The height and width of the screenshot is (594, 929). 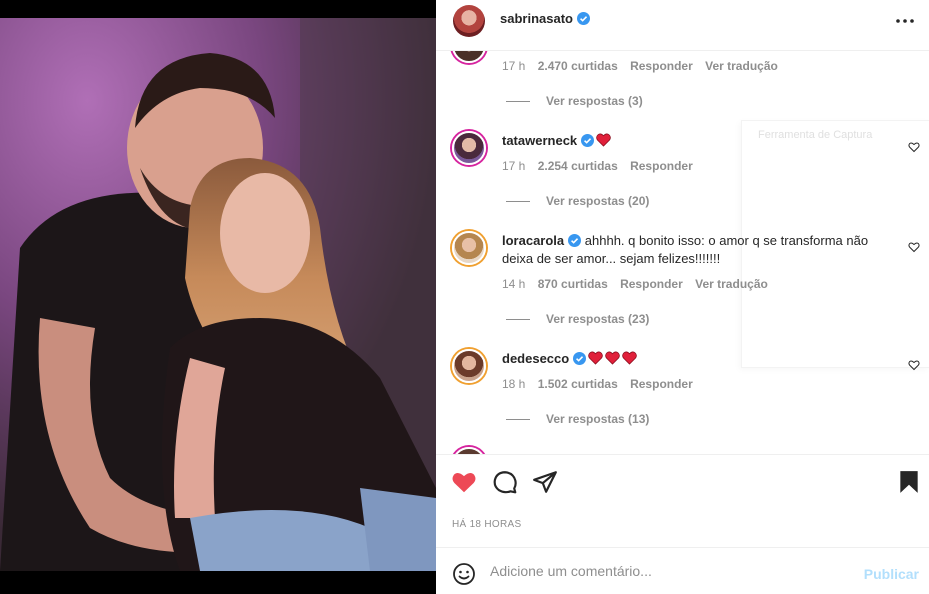 I want to click on comment-time: 18 h, so click(x=513, y=384).